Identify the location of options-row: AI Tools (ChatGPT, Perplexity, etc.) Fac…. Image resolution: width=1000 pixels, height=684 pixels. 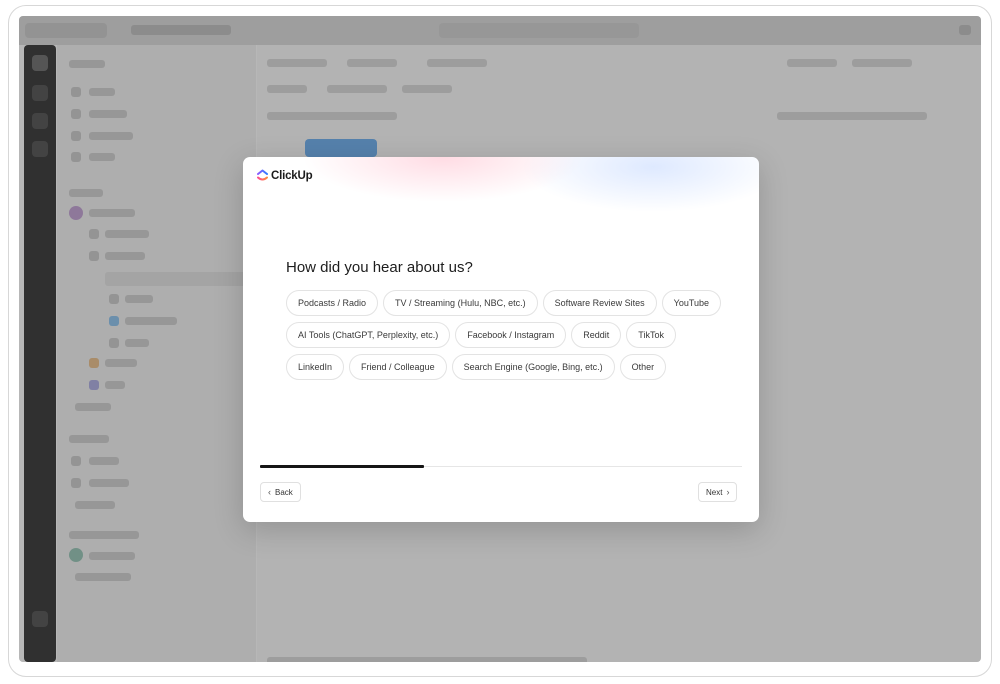
(506, 335).